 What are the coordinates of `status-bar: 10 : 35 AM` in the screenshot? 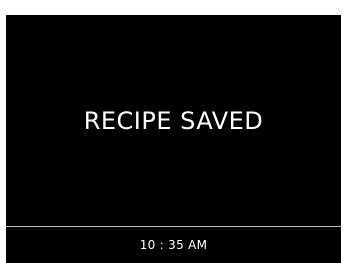 It's located at (173, 245).